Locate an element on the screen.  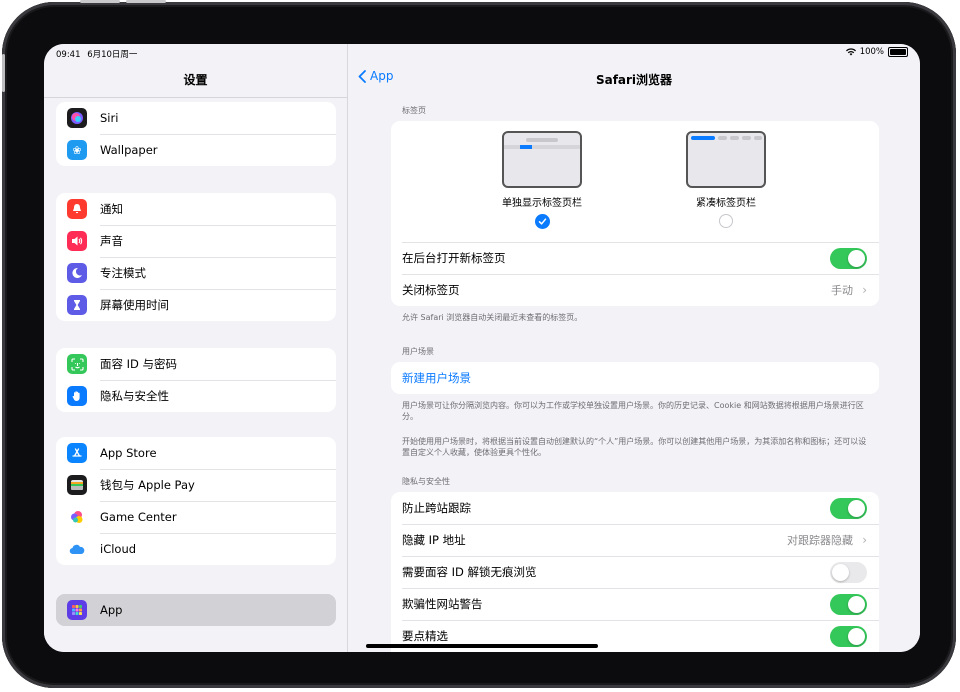
speaker-icon is located at coordinates (77, 241).